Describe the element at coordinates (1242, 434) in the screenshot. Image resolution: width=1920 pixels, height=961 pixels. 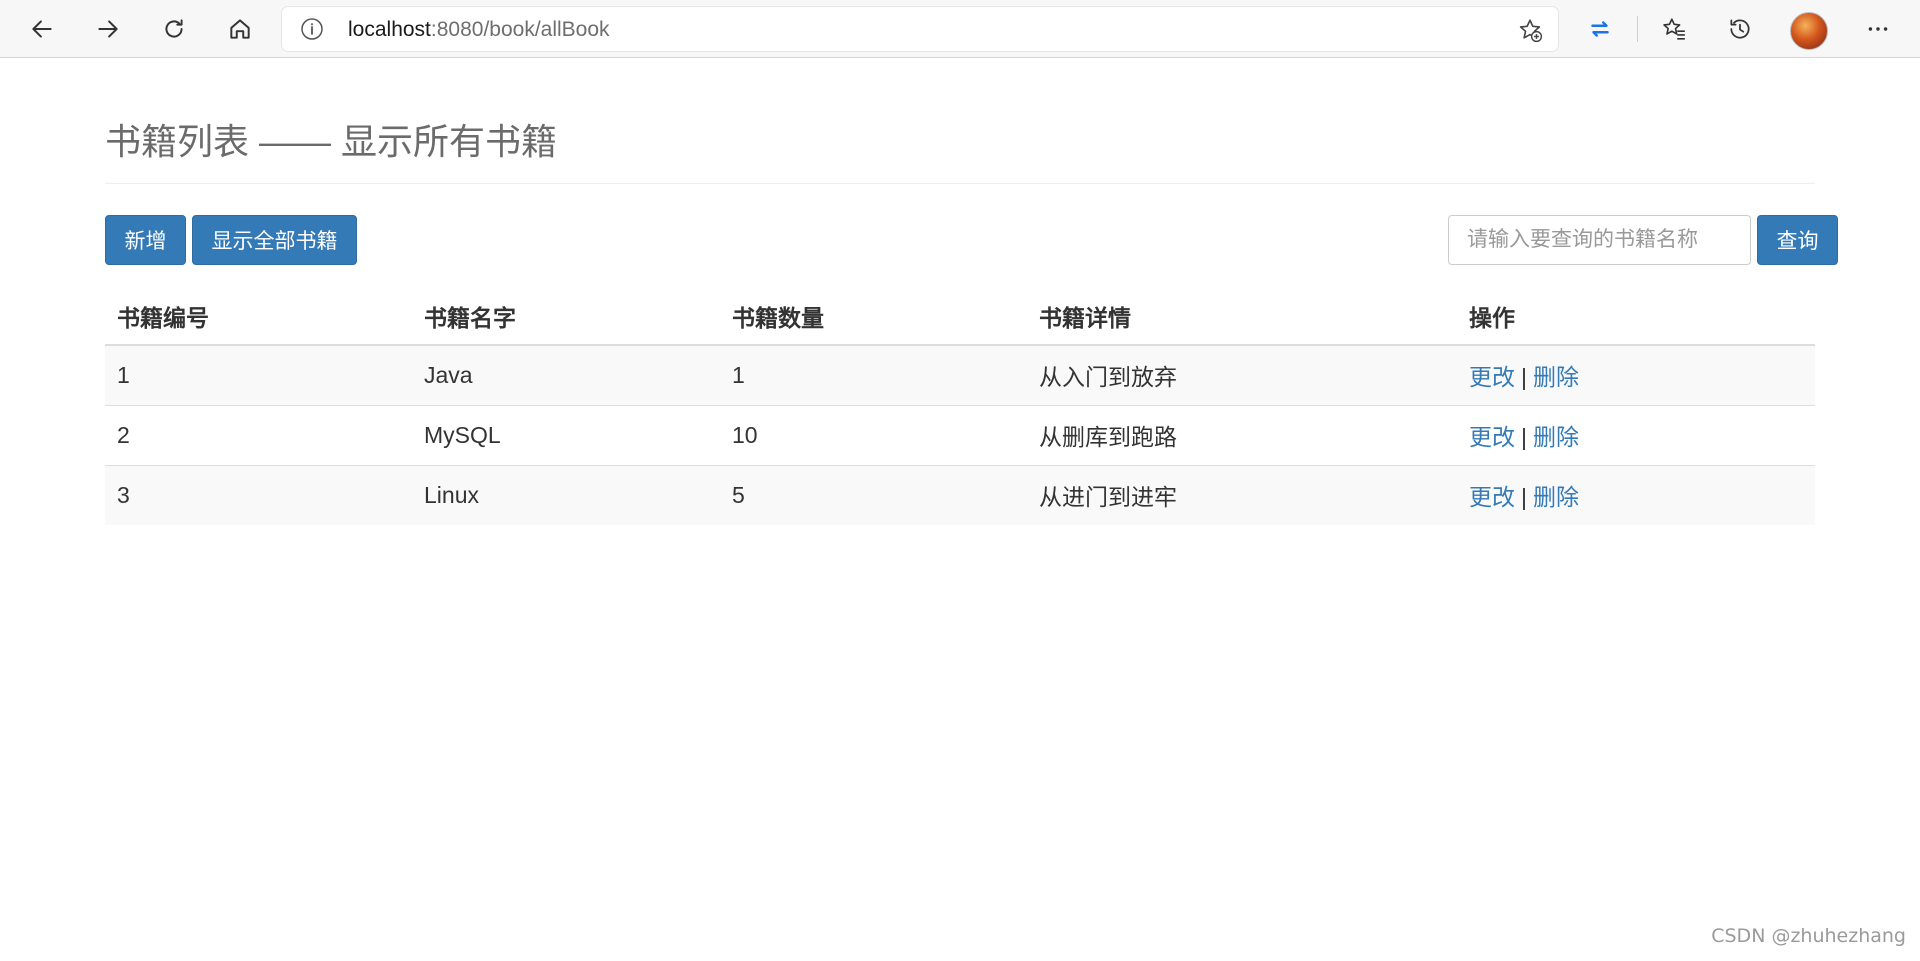
I see `cell-book-detail: 从删库到跑路` at that location.